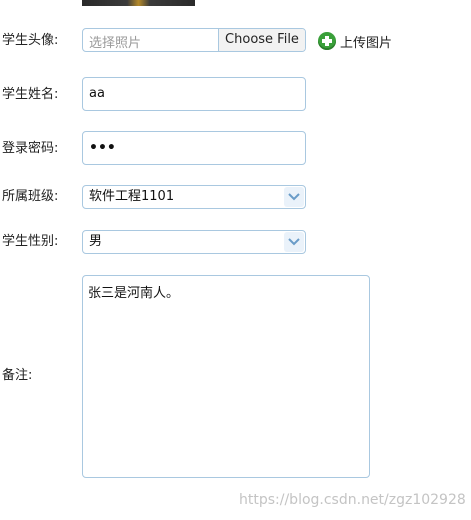 The image size is (471, 520). Describe the element at coordinates (366, 43) in the screenshot. I see `upload-image-label: 上传图片` at that location.